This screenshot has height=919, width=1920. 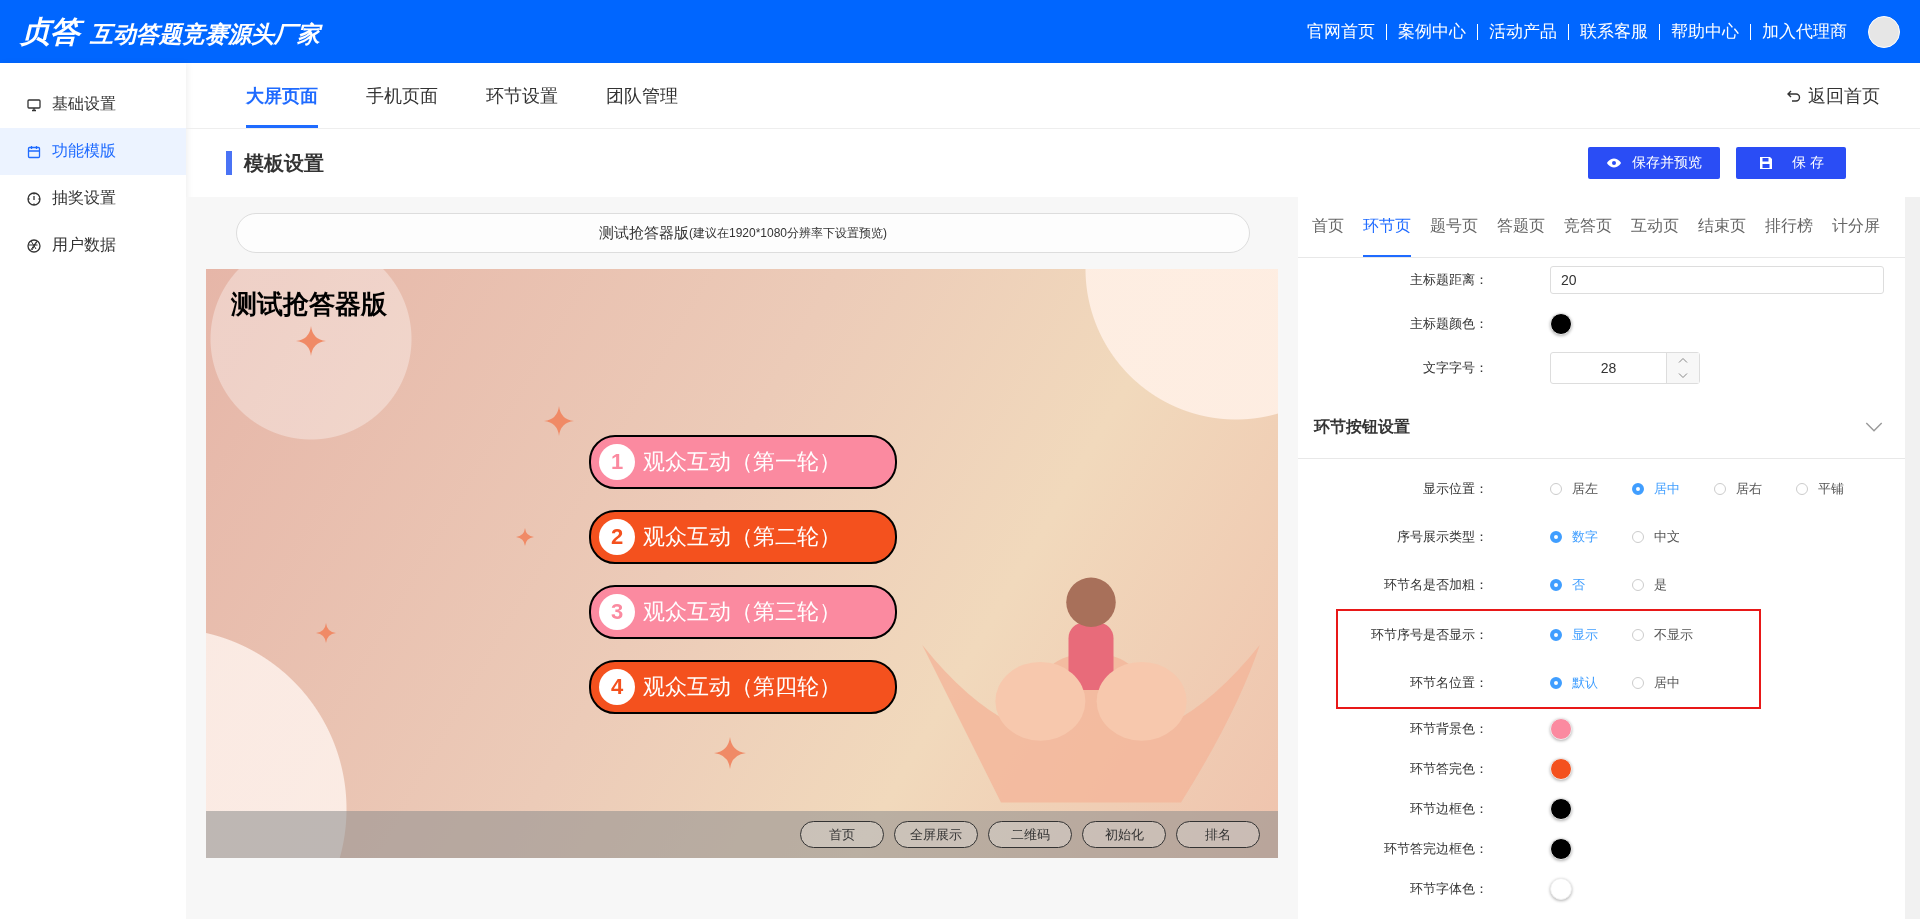 I want to click on round-number: 2, so click(x=617, y=537).